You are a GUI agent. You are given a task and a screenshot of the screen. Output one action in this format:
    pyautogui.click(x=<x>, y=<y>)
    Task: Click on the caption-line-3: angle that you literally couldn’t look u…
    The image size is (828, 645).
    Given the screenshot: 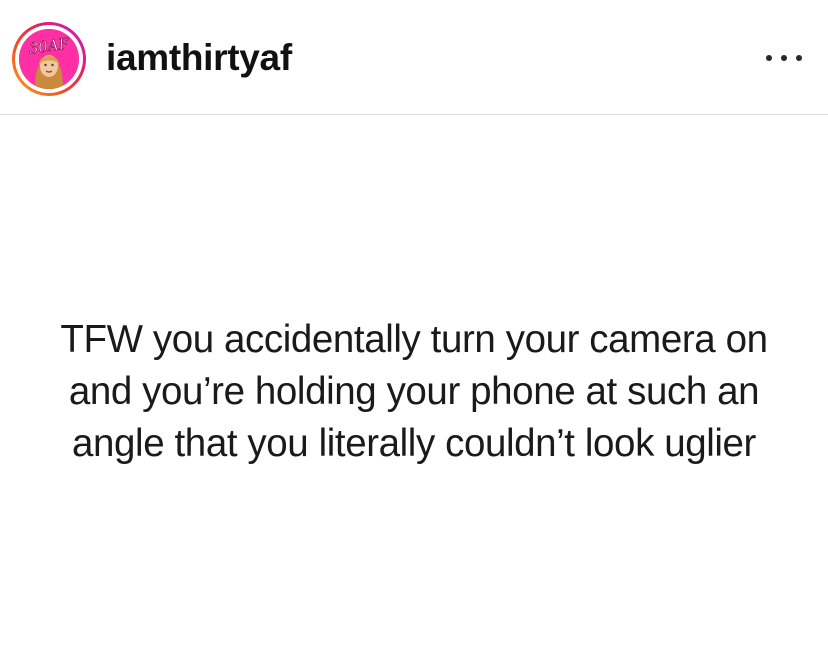 What is the action you would take?
    pyautogui.click(x=414, y=443)
    